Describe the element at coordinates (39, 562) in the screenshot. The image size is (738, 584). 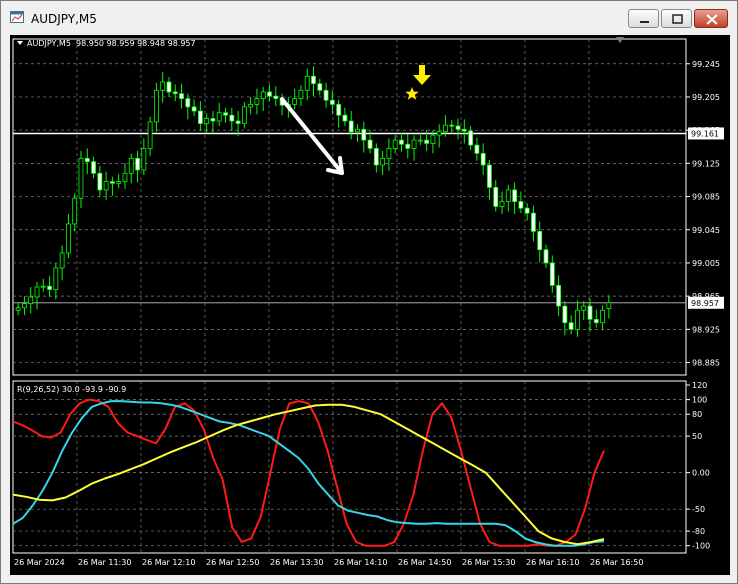
I see `x-tick-label: 26 Mar 2024` at that location.